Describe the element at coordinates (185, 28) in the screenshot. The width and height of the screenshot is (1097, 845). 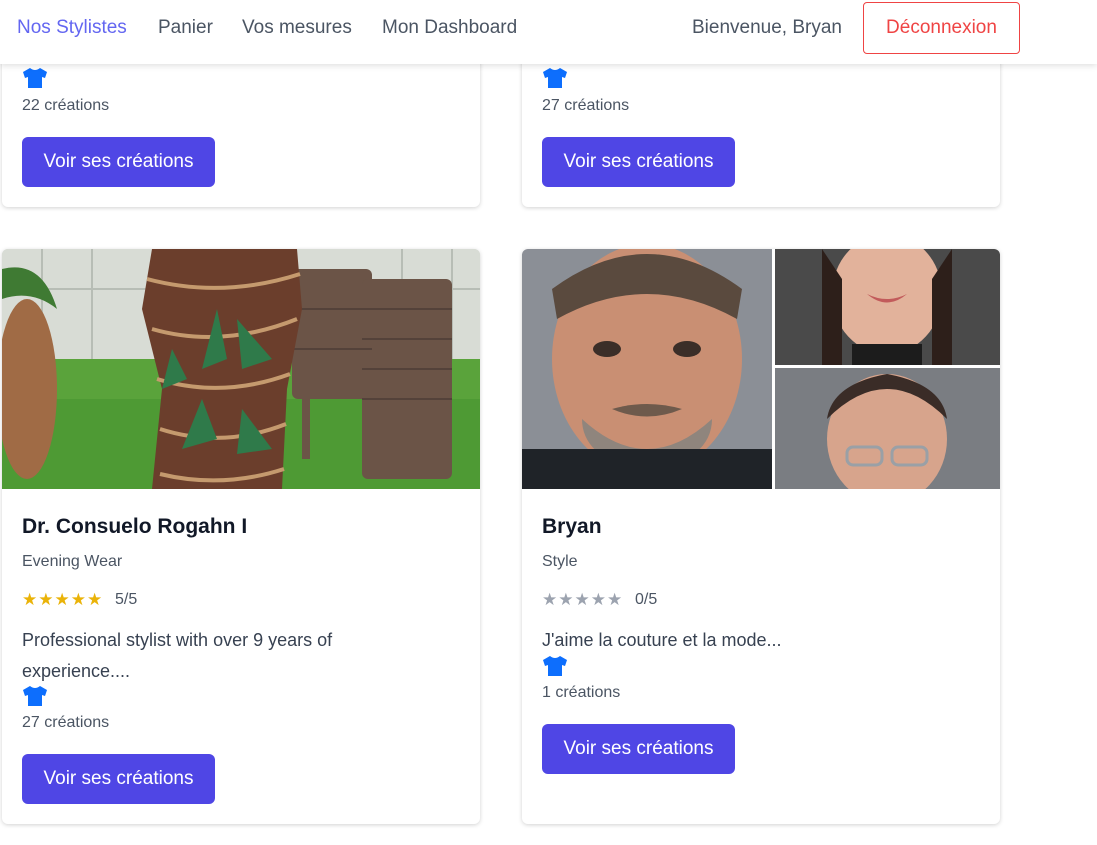
I see `nav-link-panier: Panier` at that location.